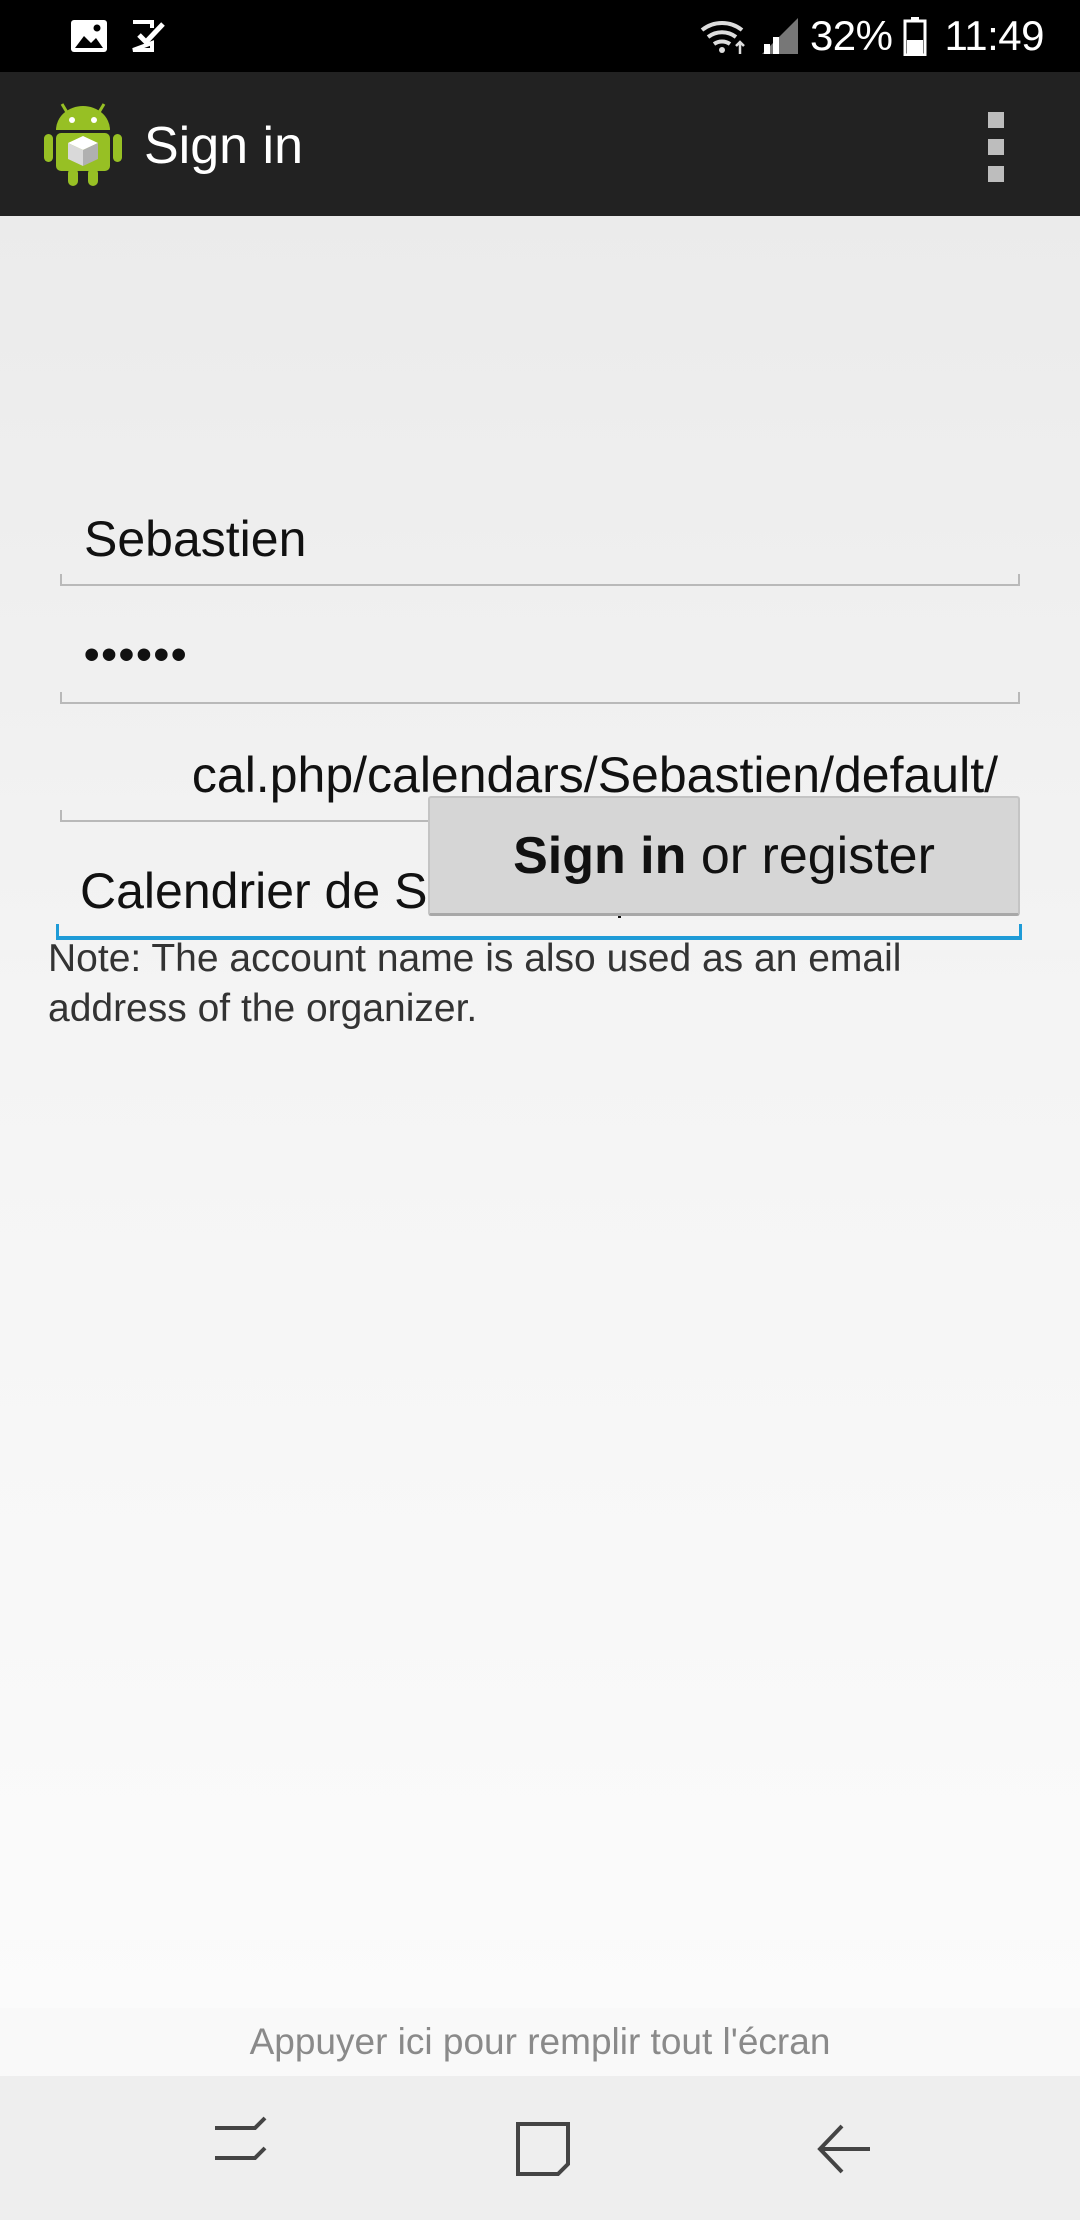  What do you see at coordinates (817, 855) in the screenshot?
I see `sign-in-button-rest-label: or register` at bounding box center [817, 855].